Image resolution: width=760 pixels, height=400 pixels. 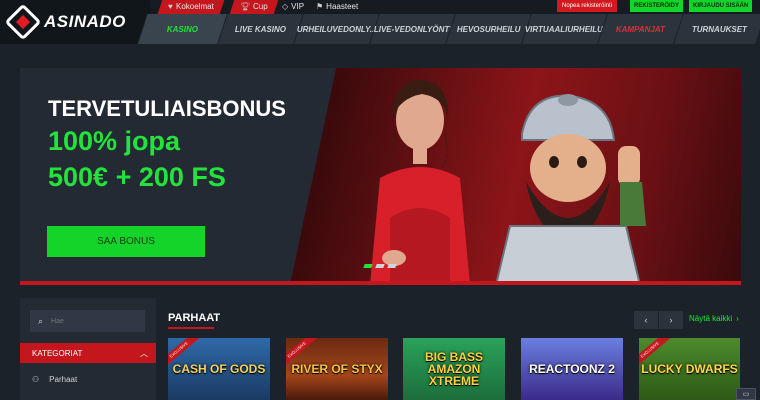 I want to click on top-link-label: Kokoelmat, so click(x=194, y=6).